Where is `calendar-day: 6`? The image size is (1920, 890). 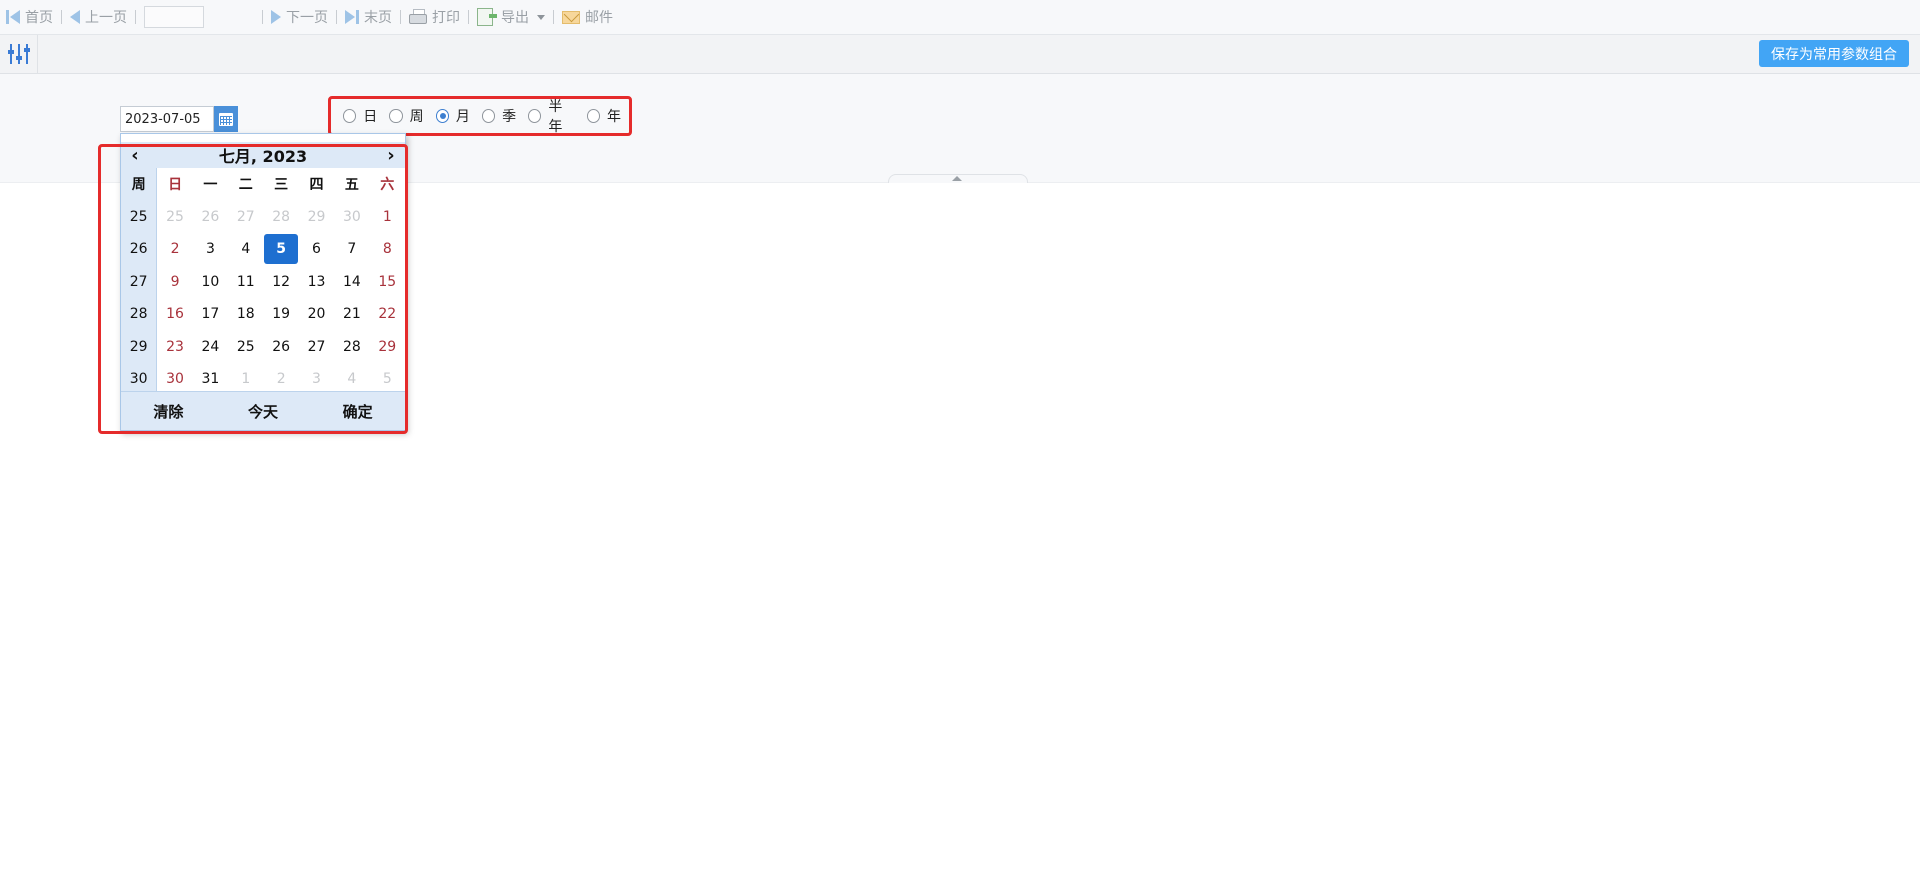 calendar-day: 6 is located at coordinates (316, 249).